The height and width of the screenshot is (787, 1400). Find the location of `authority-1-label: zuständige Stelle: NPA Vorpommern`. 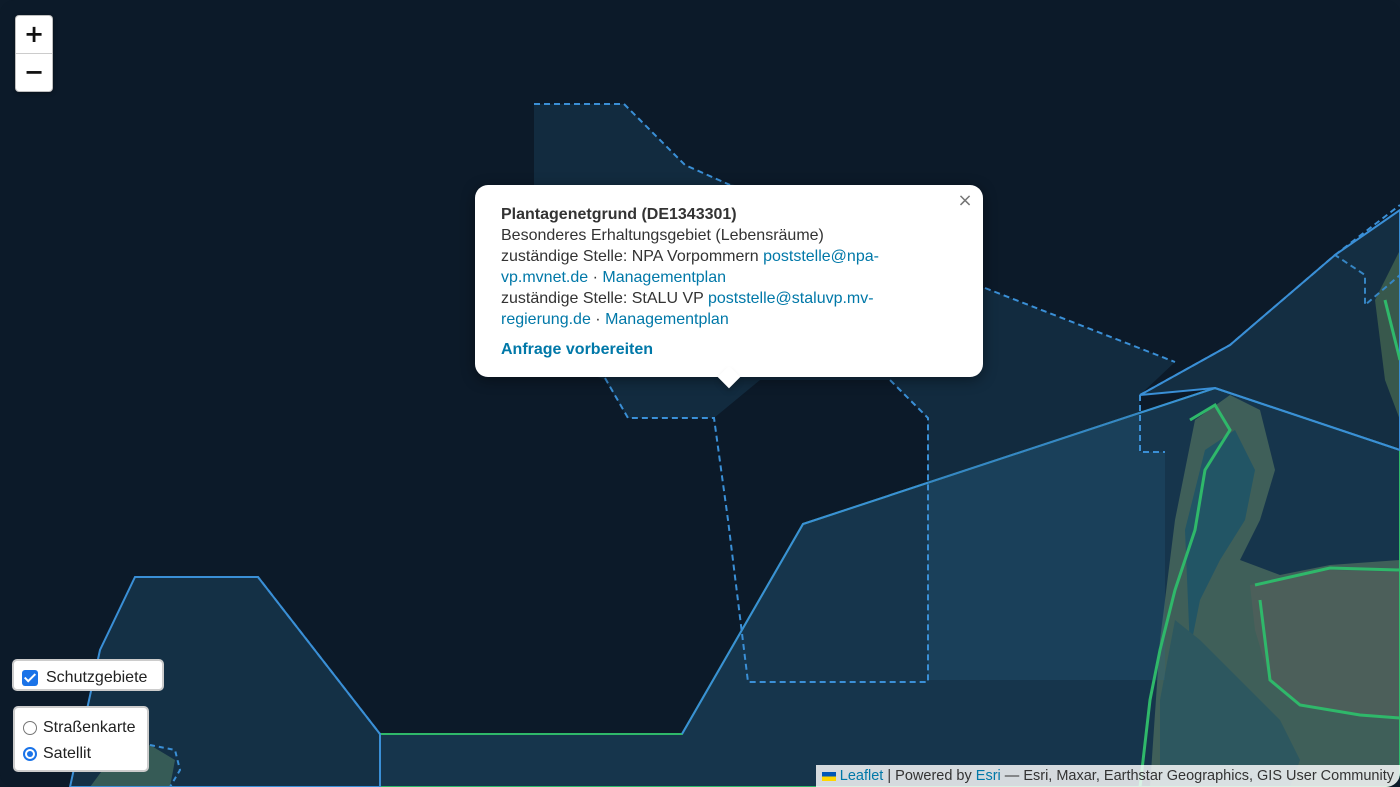

authority-1-label: zuständige Stelle: NPA Vorpommern is located at coordinates (630, 256).